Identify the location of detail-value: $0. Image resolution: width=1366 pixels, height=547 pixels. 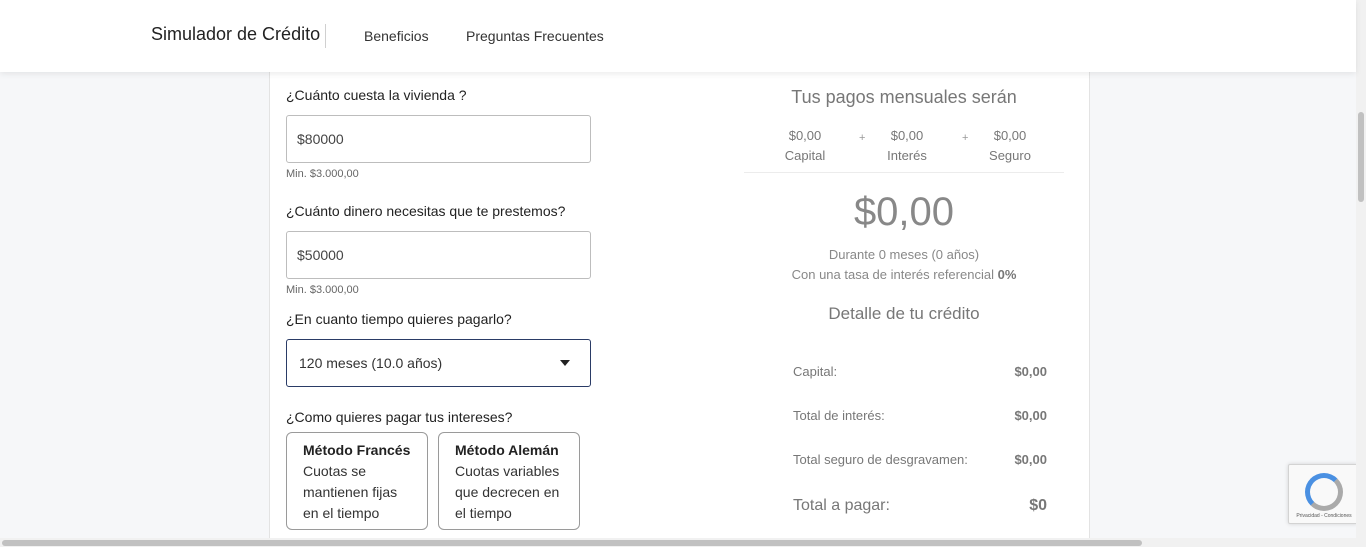
(1038, 505).